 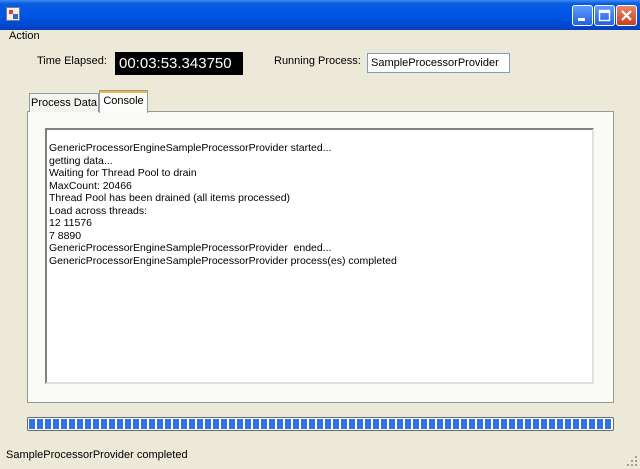 I want to click on menu-action: Action, so click(x=24, y=36).